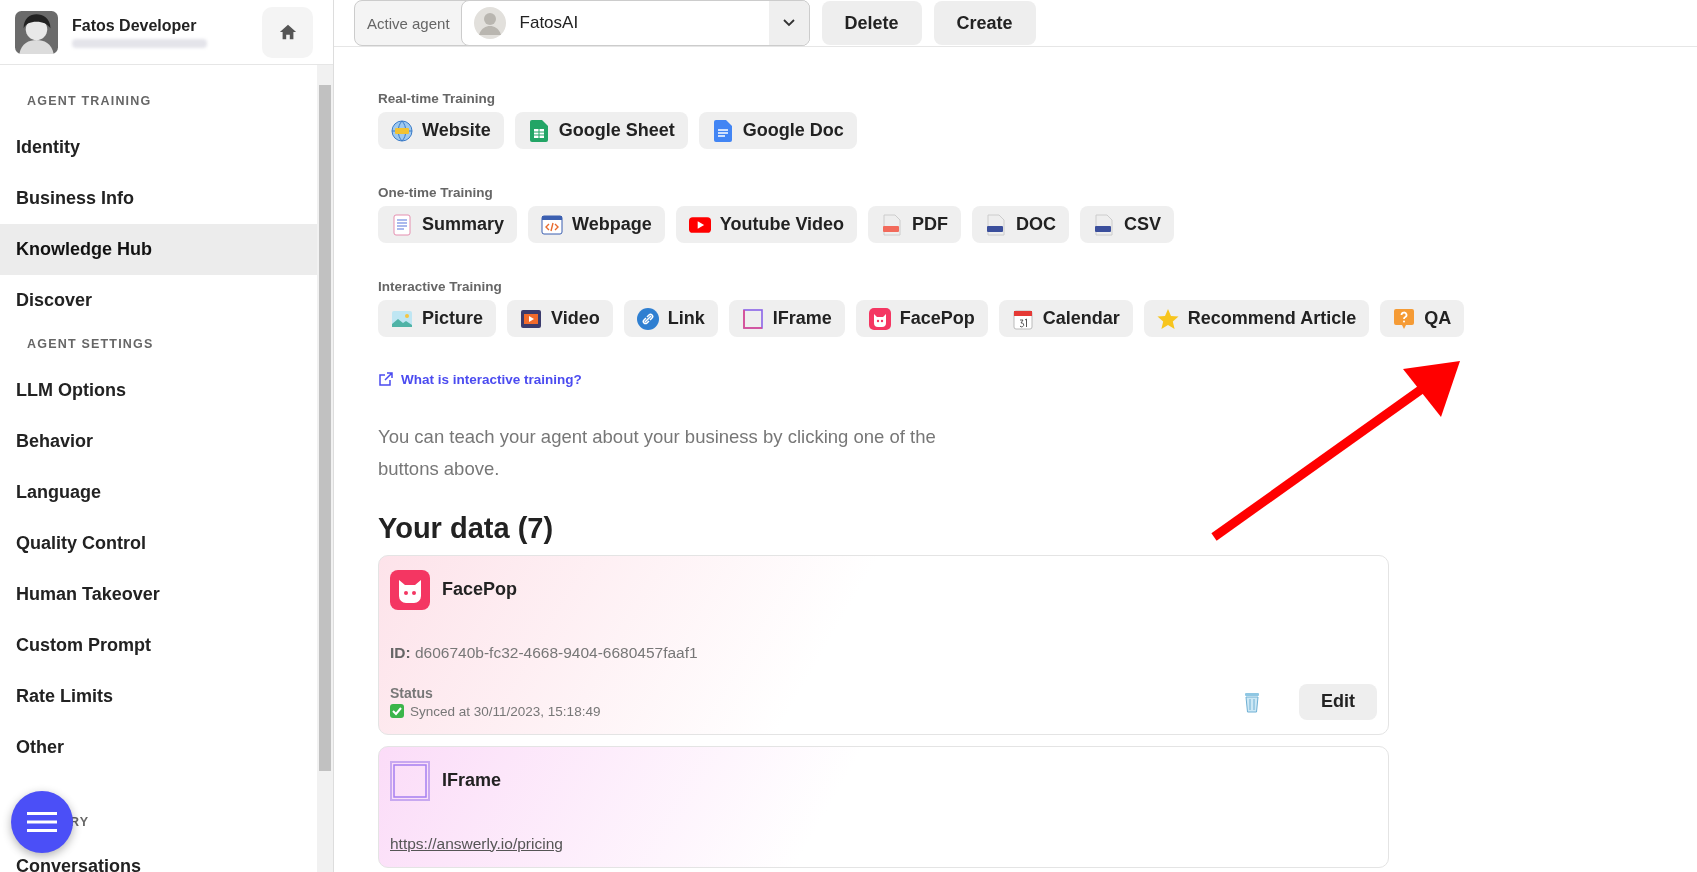 The width and height of the screenshot is (1697, 872). Describe the element at coordinates (670, 318) in the screenshot. I see `training-button: Link` at that location.